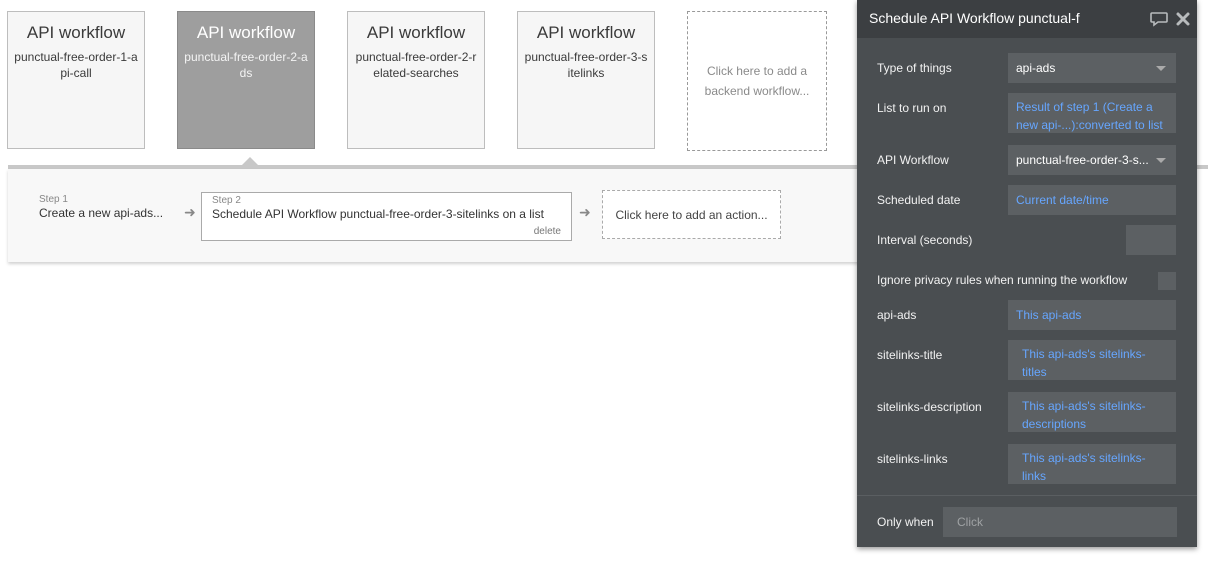 The image size is (1208, 575). I want to click on api-ads-param-value: This api-ads, so click(1049, 315).